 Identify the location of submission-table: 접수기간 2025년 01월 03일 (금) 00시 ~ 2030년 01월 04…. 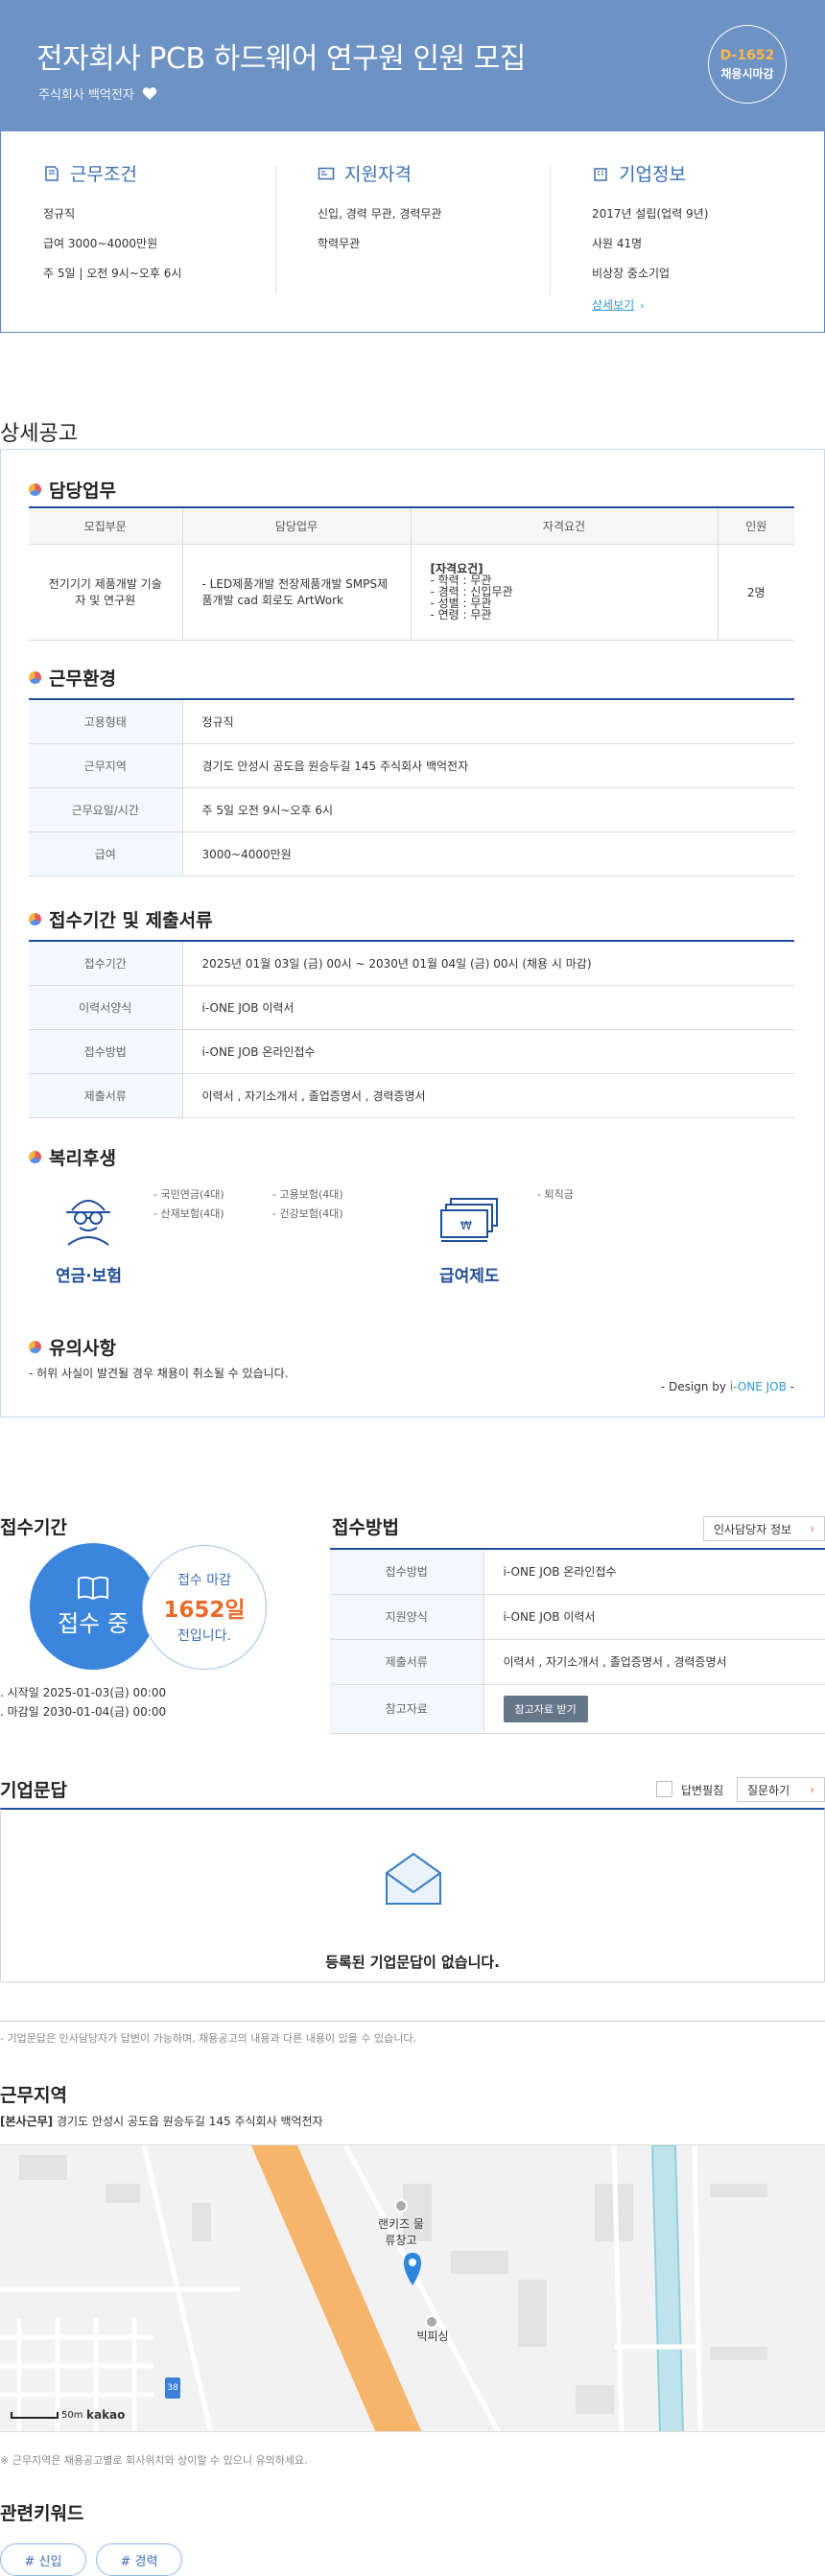
(412, 1029).